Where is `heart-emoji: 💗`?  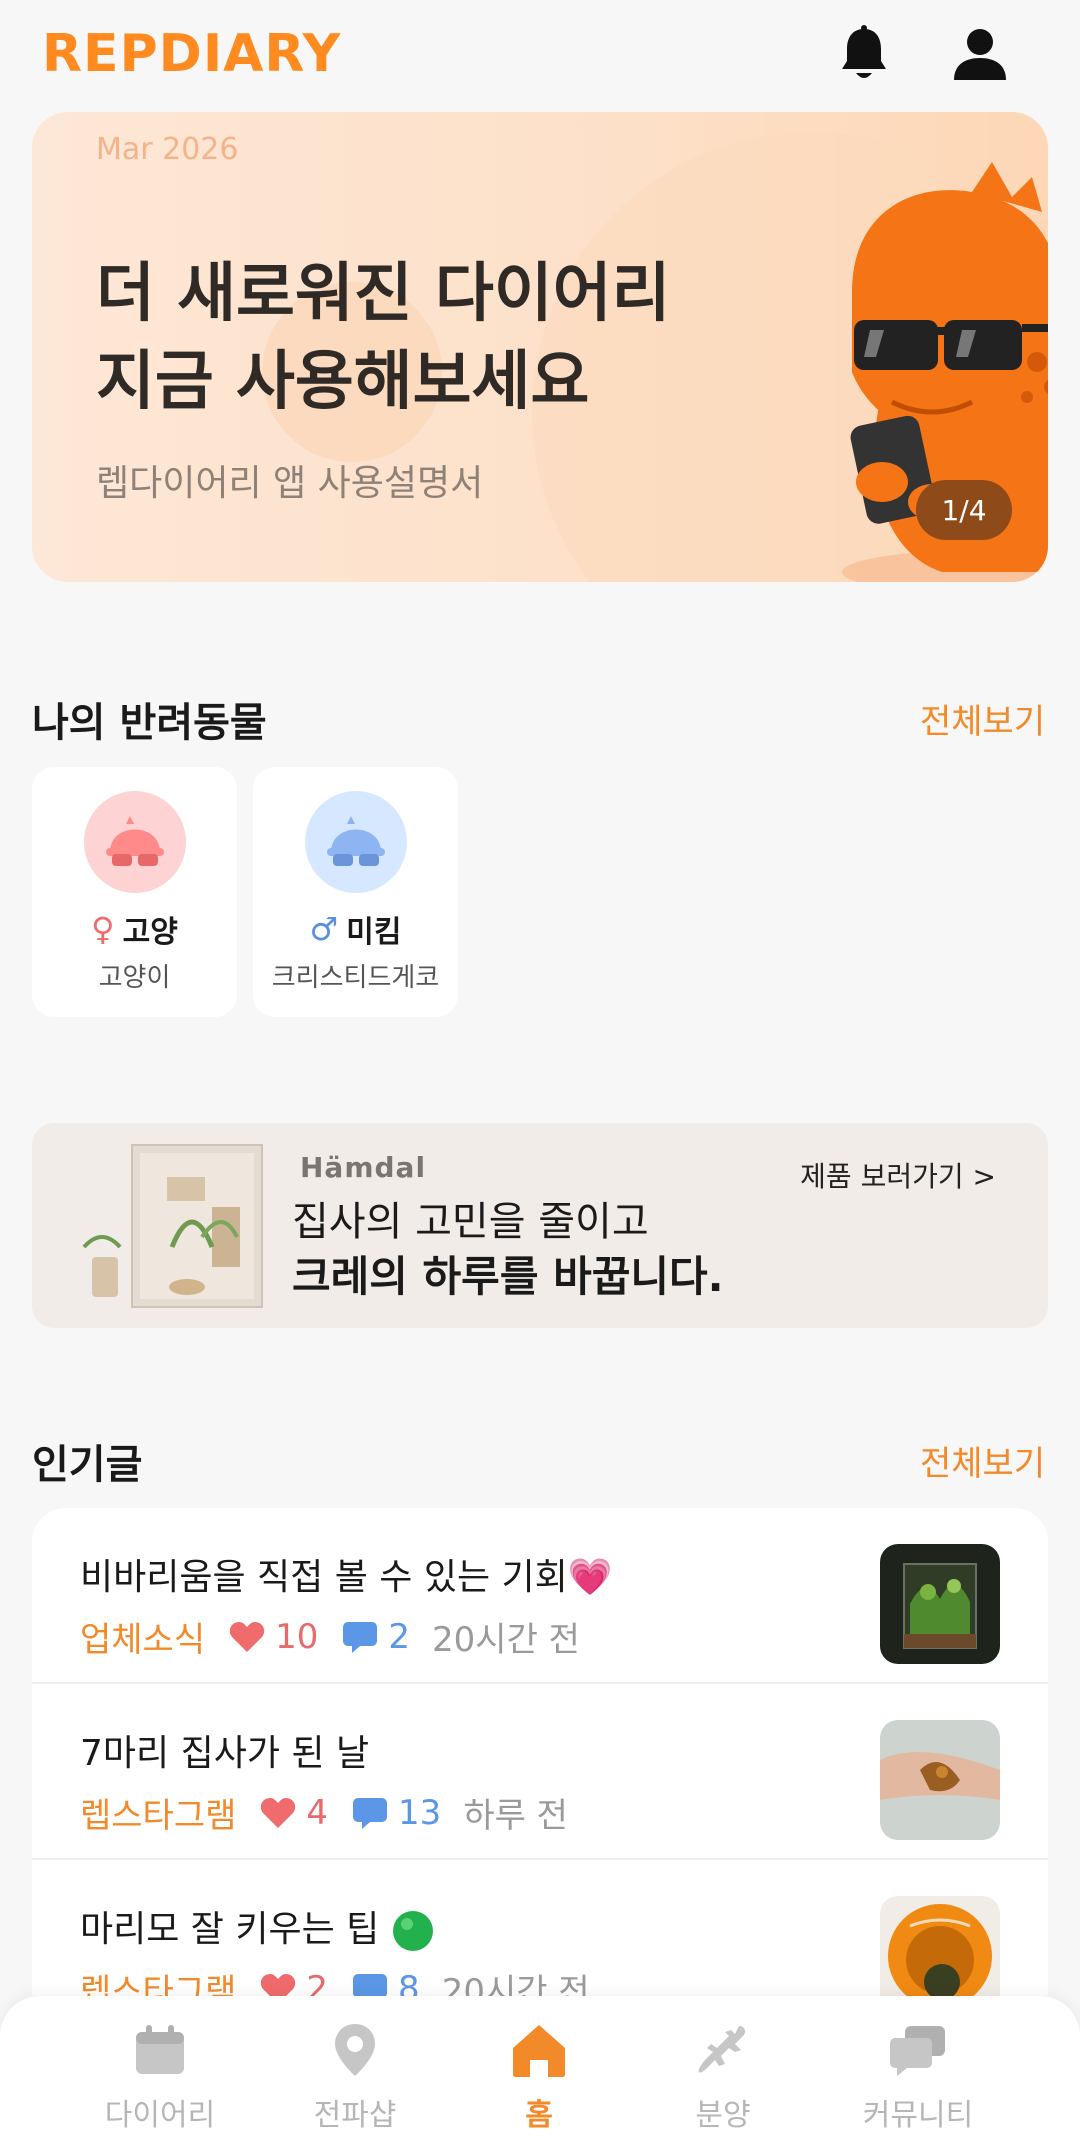
heart-emoji: 💗 is located at coordinates (590, 1577).